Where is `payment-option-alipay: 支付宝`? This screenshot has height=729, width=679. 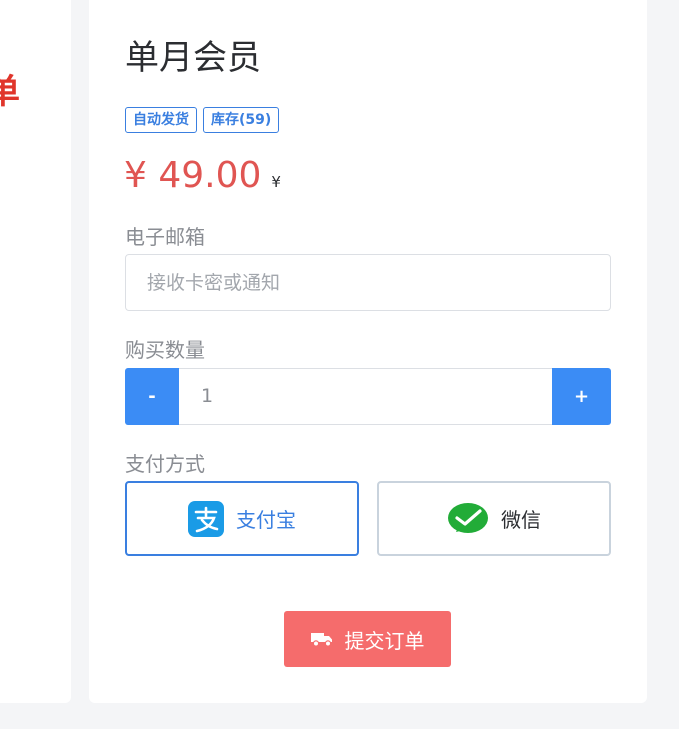 payment-option-alipay: 支付宝 is located at coordinates (242, 518).